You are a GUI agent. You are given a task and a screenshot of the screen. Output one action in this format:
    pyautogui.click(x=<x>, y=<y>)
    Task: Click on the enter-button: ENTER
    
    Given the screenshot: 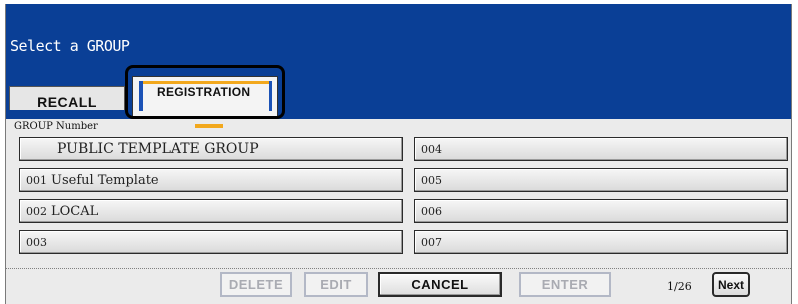 What is the action you would take?
    pyautogui.click(x=565, y=284)
    